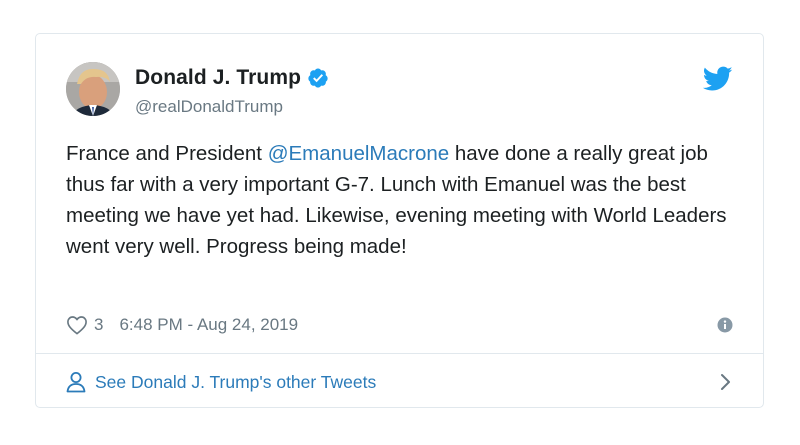 This screenshot has height=445, width=800. I want to click on like-count: 3, so click(98, 325).